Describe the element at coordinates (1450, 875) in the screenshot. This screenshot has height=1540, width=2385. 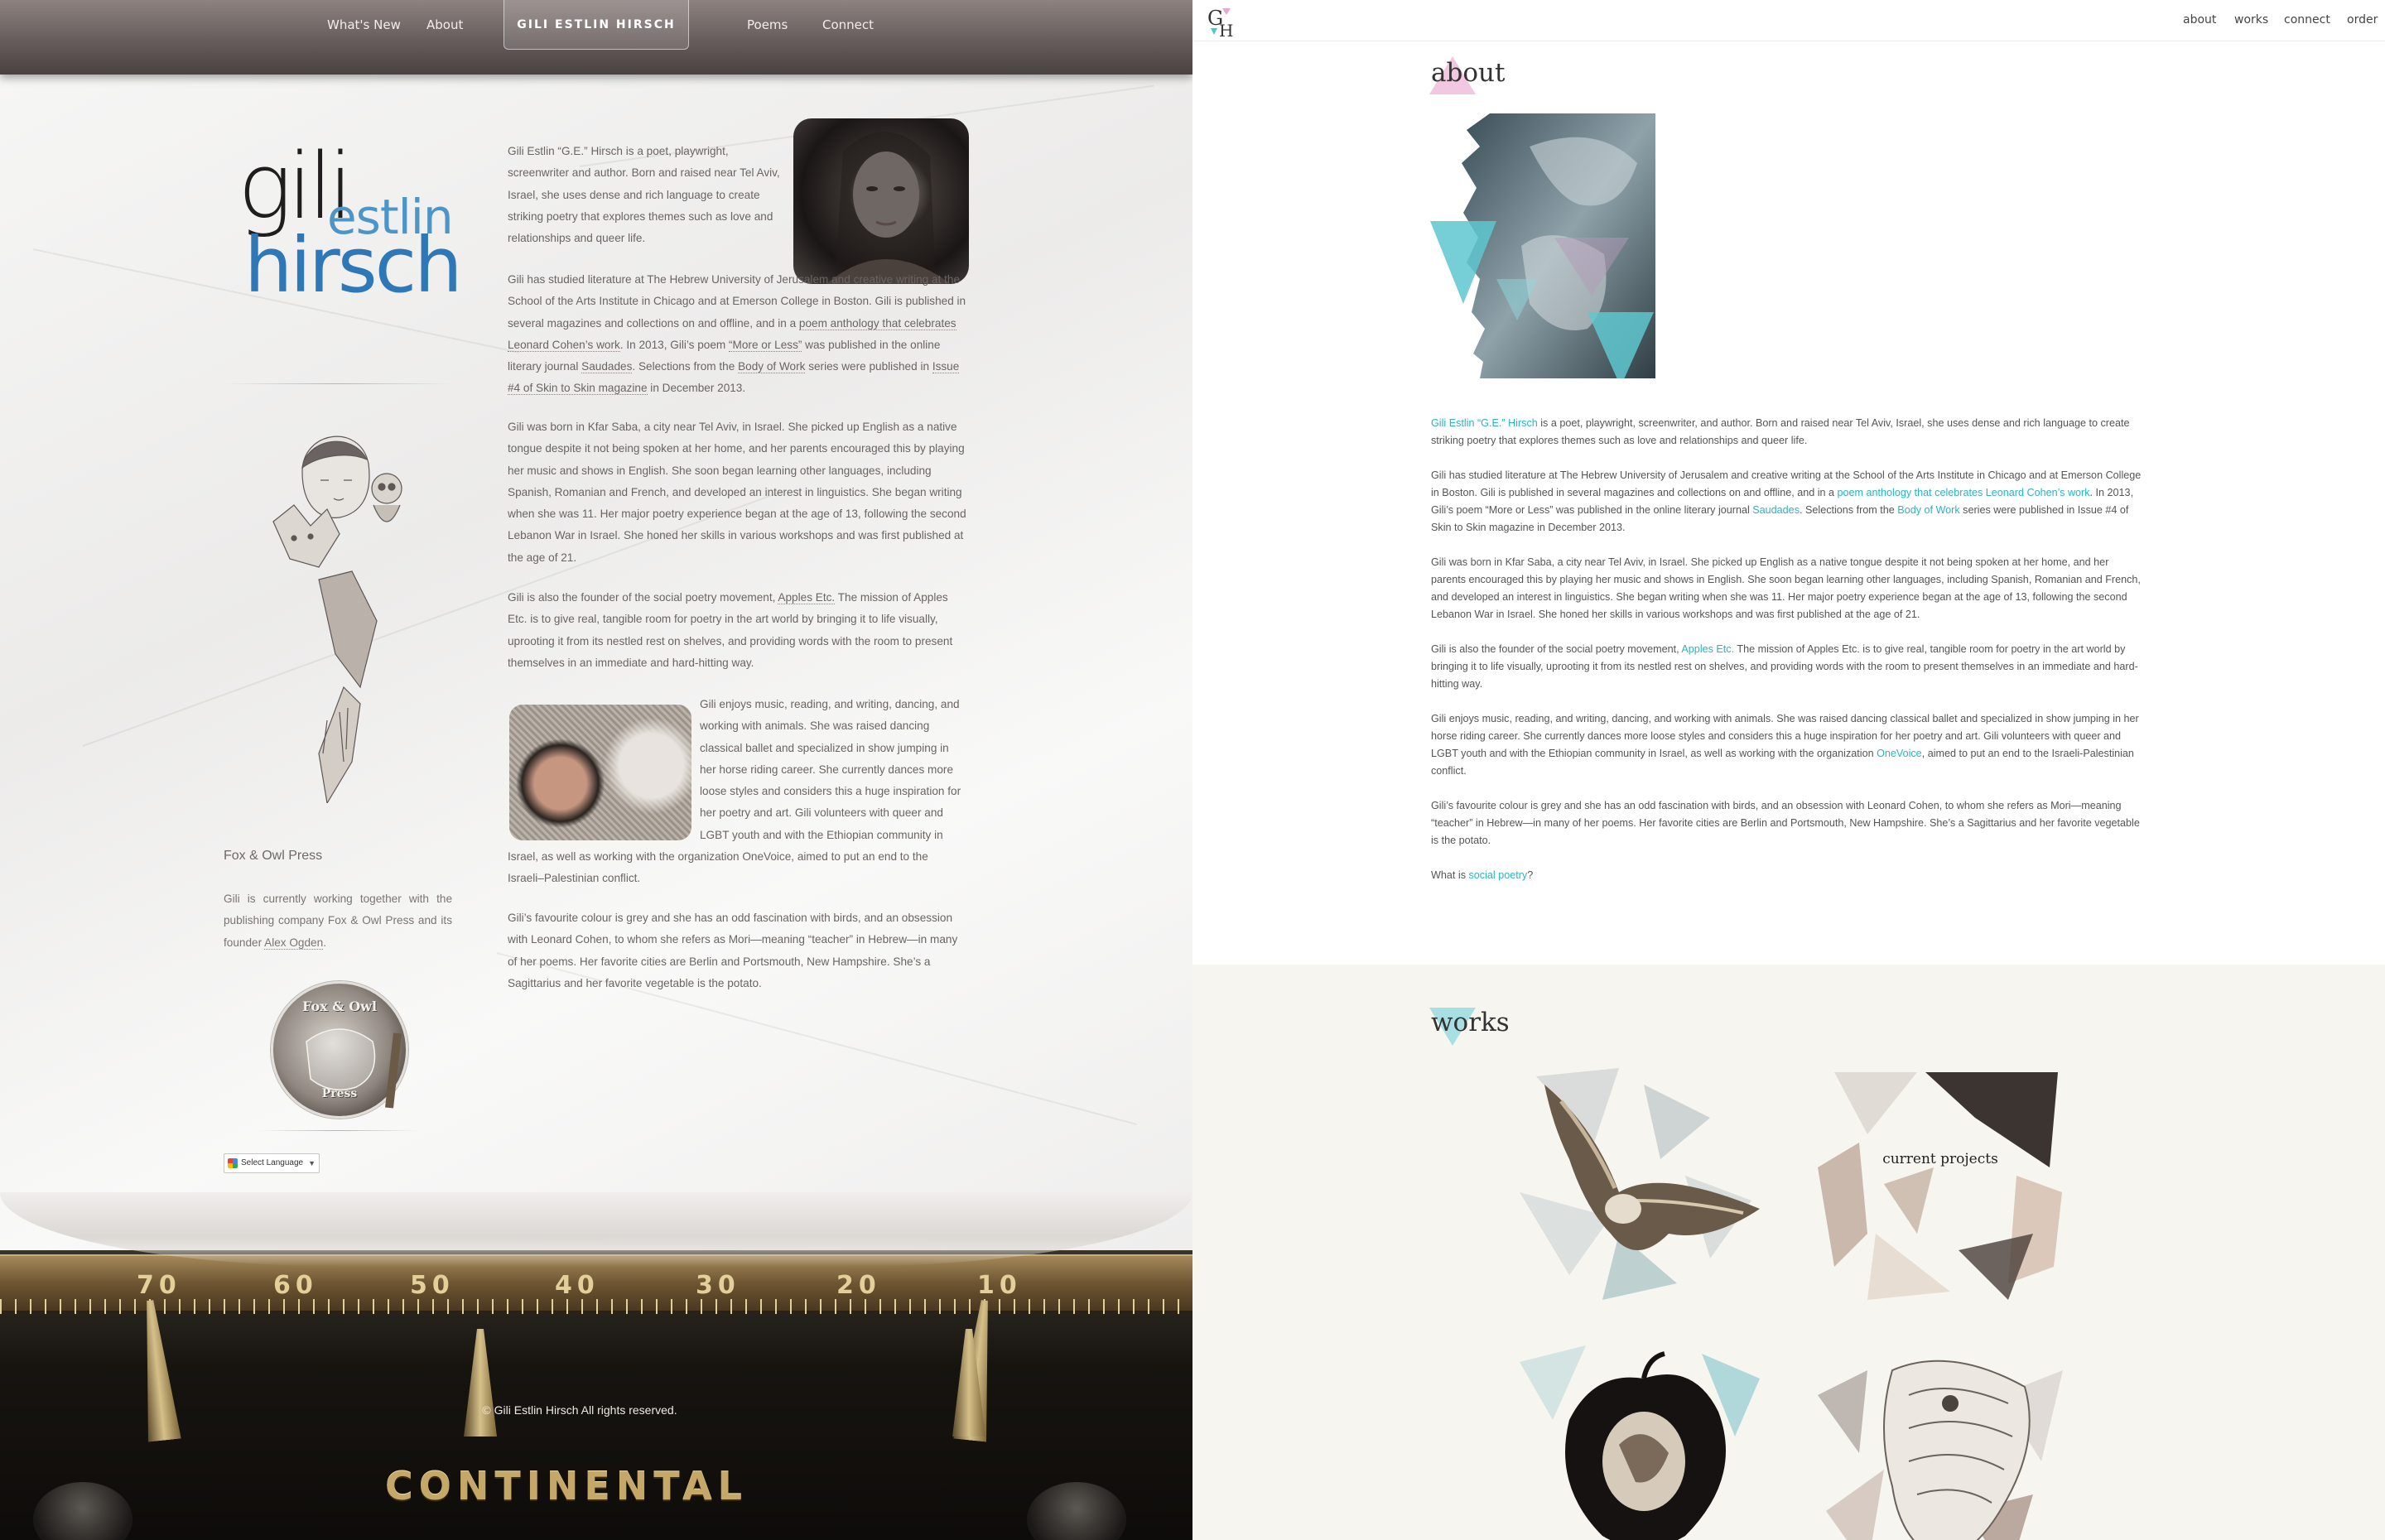
I see `text-run: What is` at that location.